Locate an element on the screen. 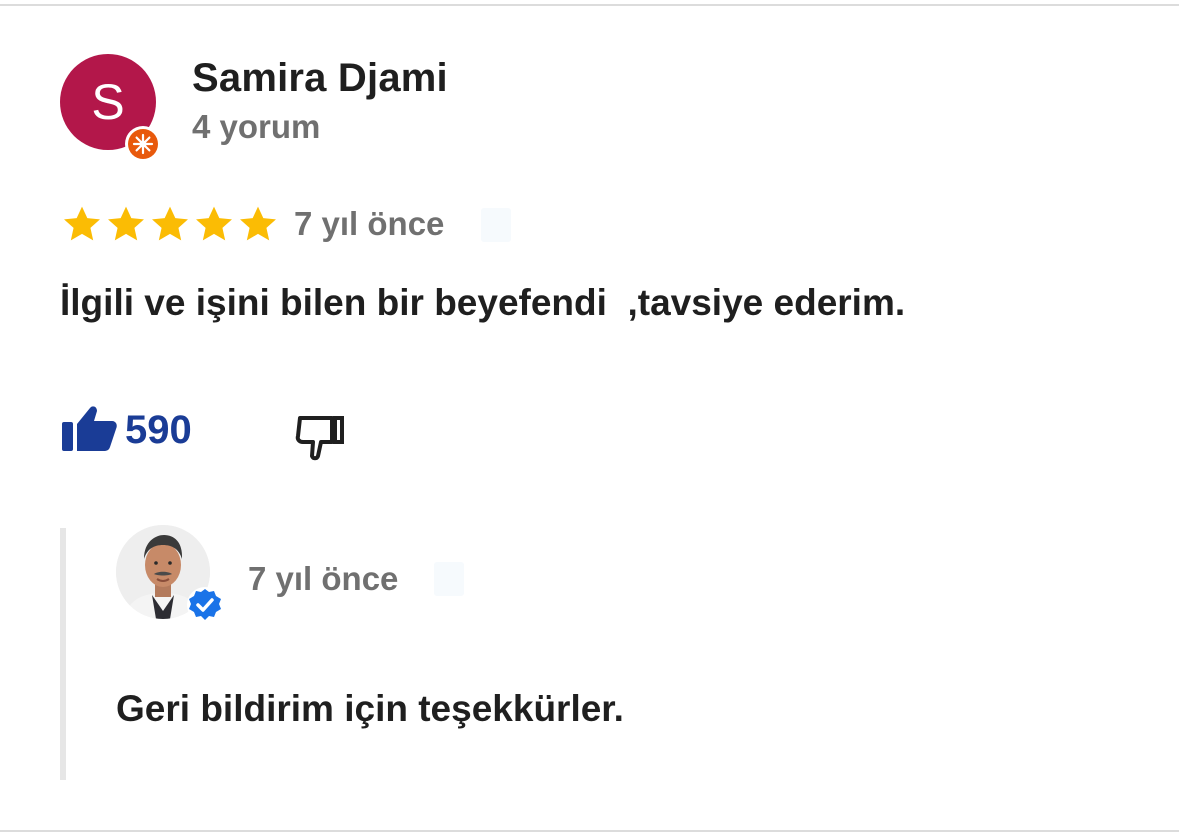 Image resolution: width=1179 pixels, height=839 pixels. top-divider is located at coordinates (589, 5).